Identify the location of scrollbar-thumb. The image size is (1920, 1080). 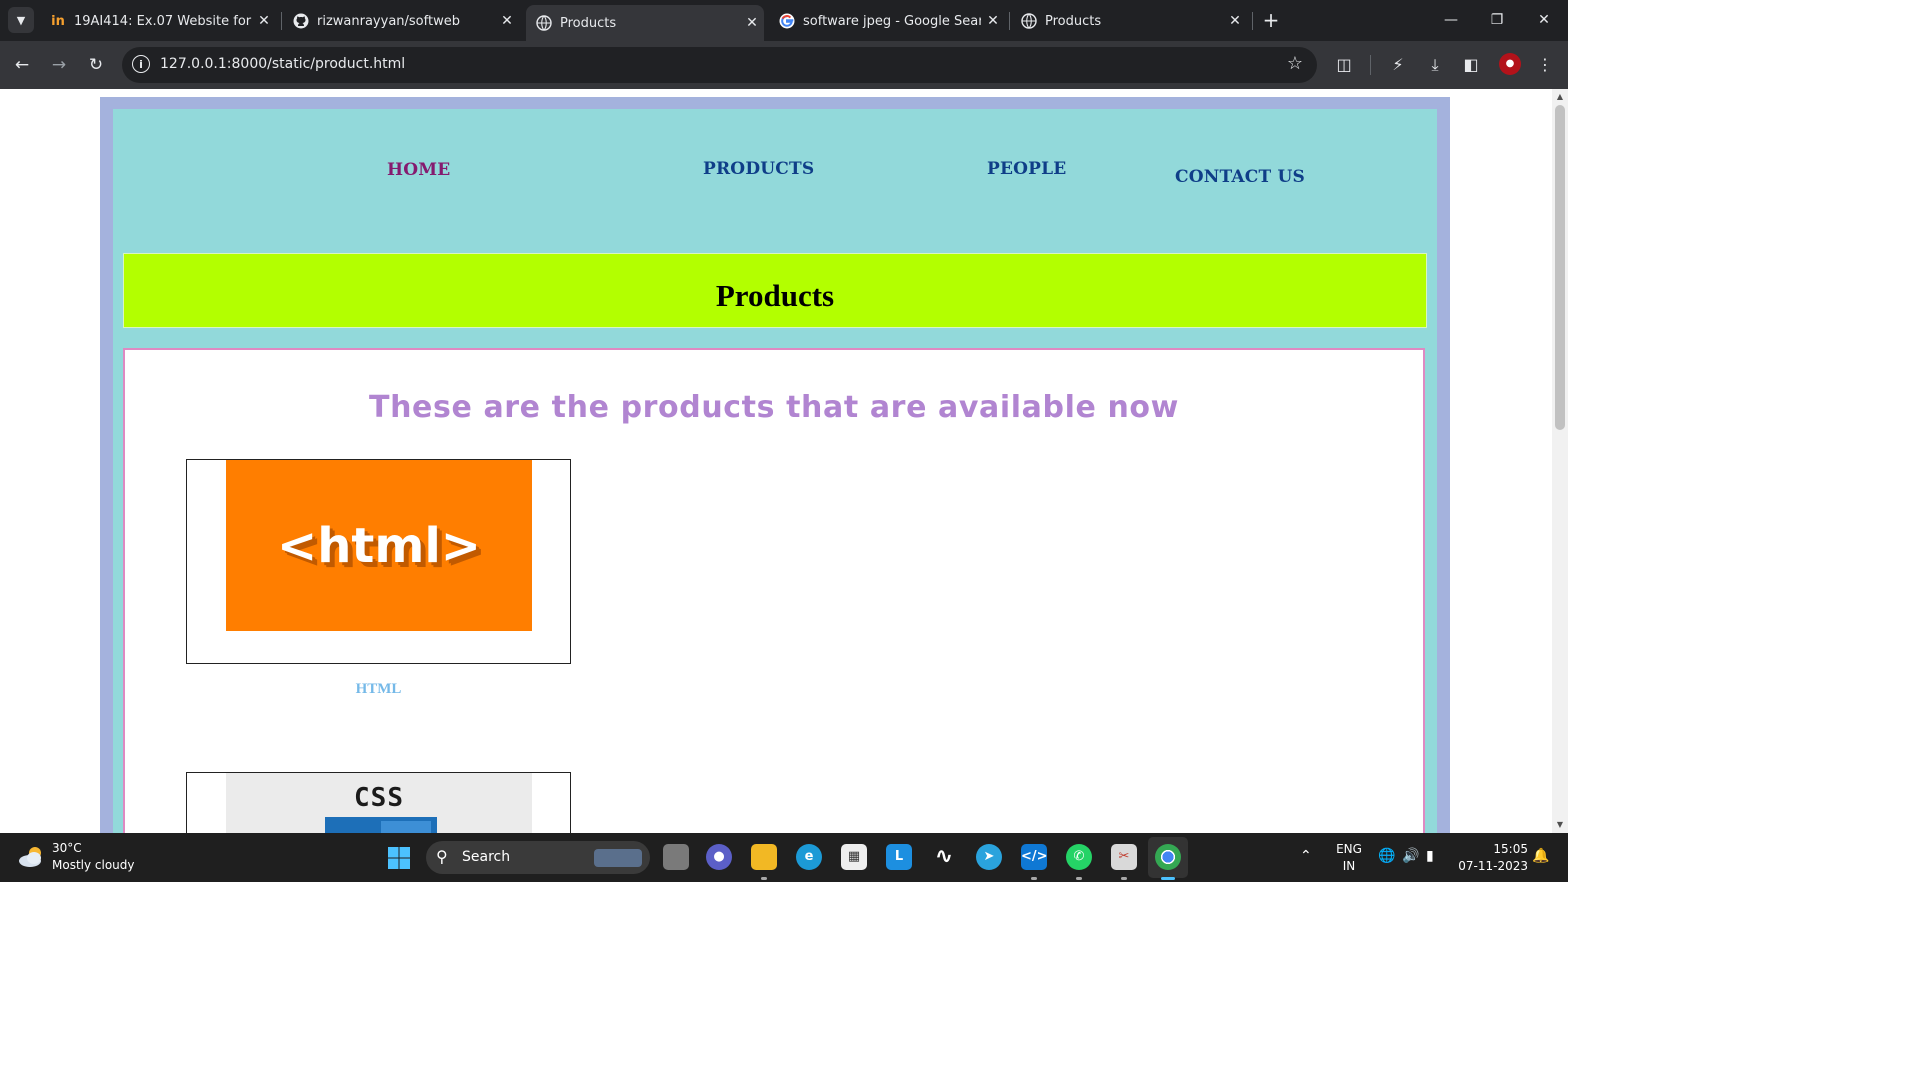
(1560, 267).